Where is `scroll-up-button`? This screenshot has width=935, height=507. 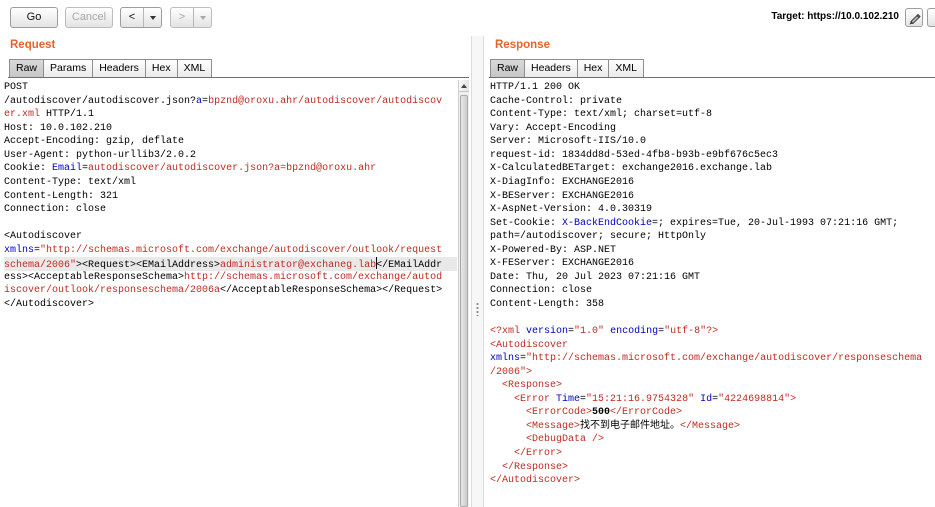 scroll-up-button is located at coordinates (464, 86).